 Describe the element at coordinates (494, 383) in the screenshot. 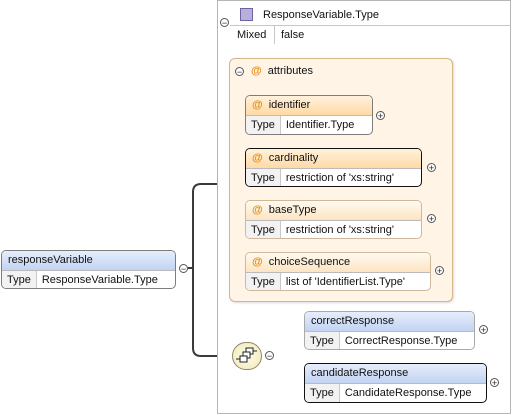

I see `expand-candidateresponse-toggle: +` at that location.